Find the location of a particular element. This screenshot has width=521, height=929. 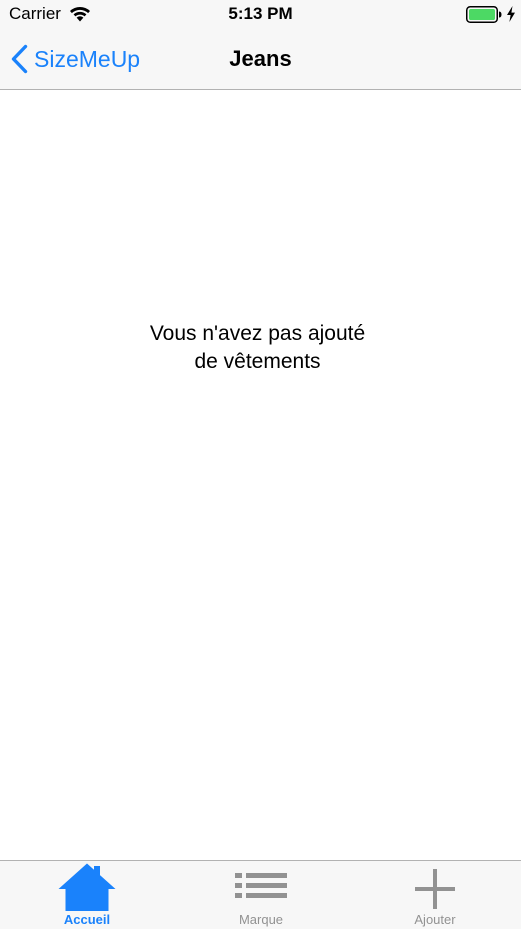

tab-label-accueil: Accueil is located at coordinates (87, 919).